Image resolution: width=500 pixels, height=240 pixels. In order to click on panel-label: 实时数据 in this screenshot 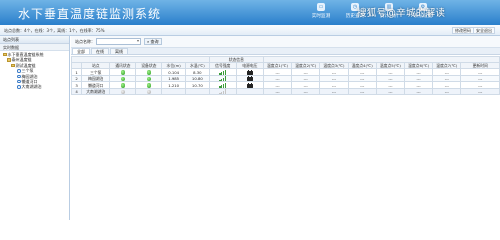, I will do `click(11, 47)`.